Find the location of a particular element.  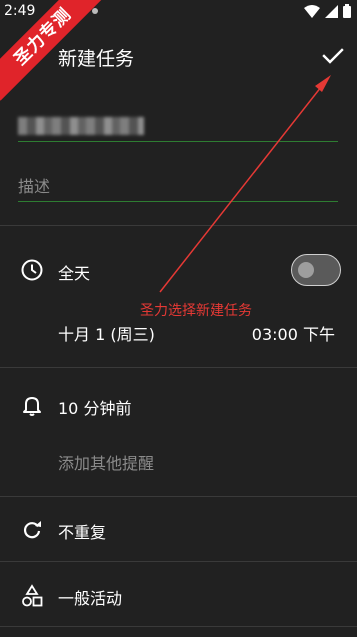

blurred-title-text is located at coordinates (81, 126).